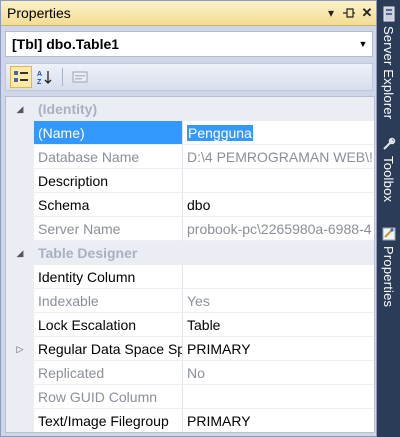 Image resolution: width=400 pixels, height=437 pixels. What do you see at coordinates (108, 373) in the screenshot?
I see `property-name: Replicated` at bounding box center [108, 373].